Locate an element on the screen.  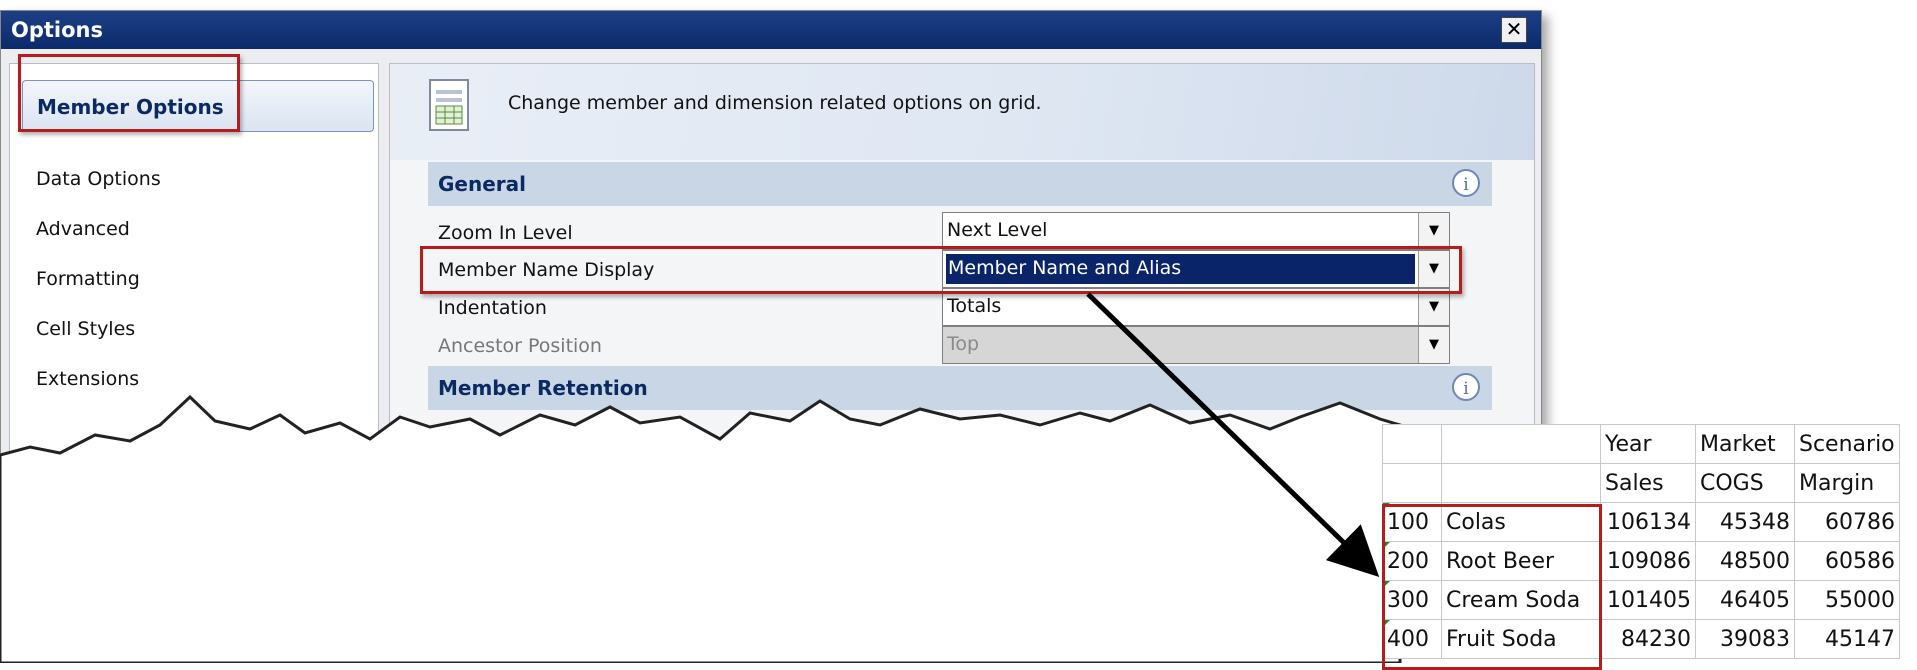
member-alias-cell: Fruit Soda is located at coordinates (1521, 639).